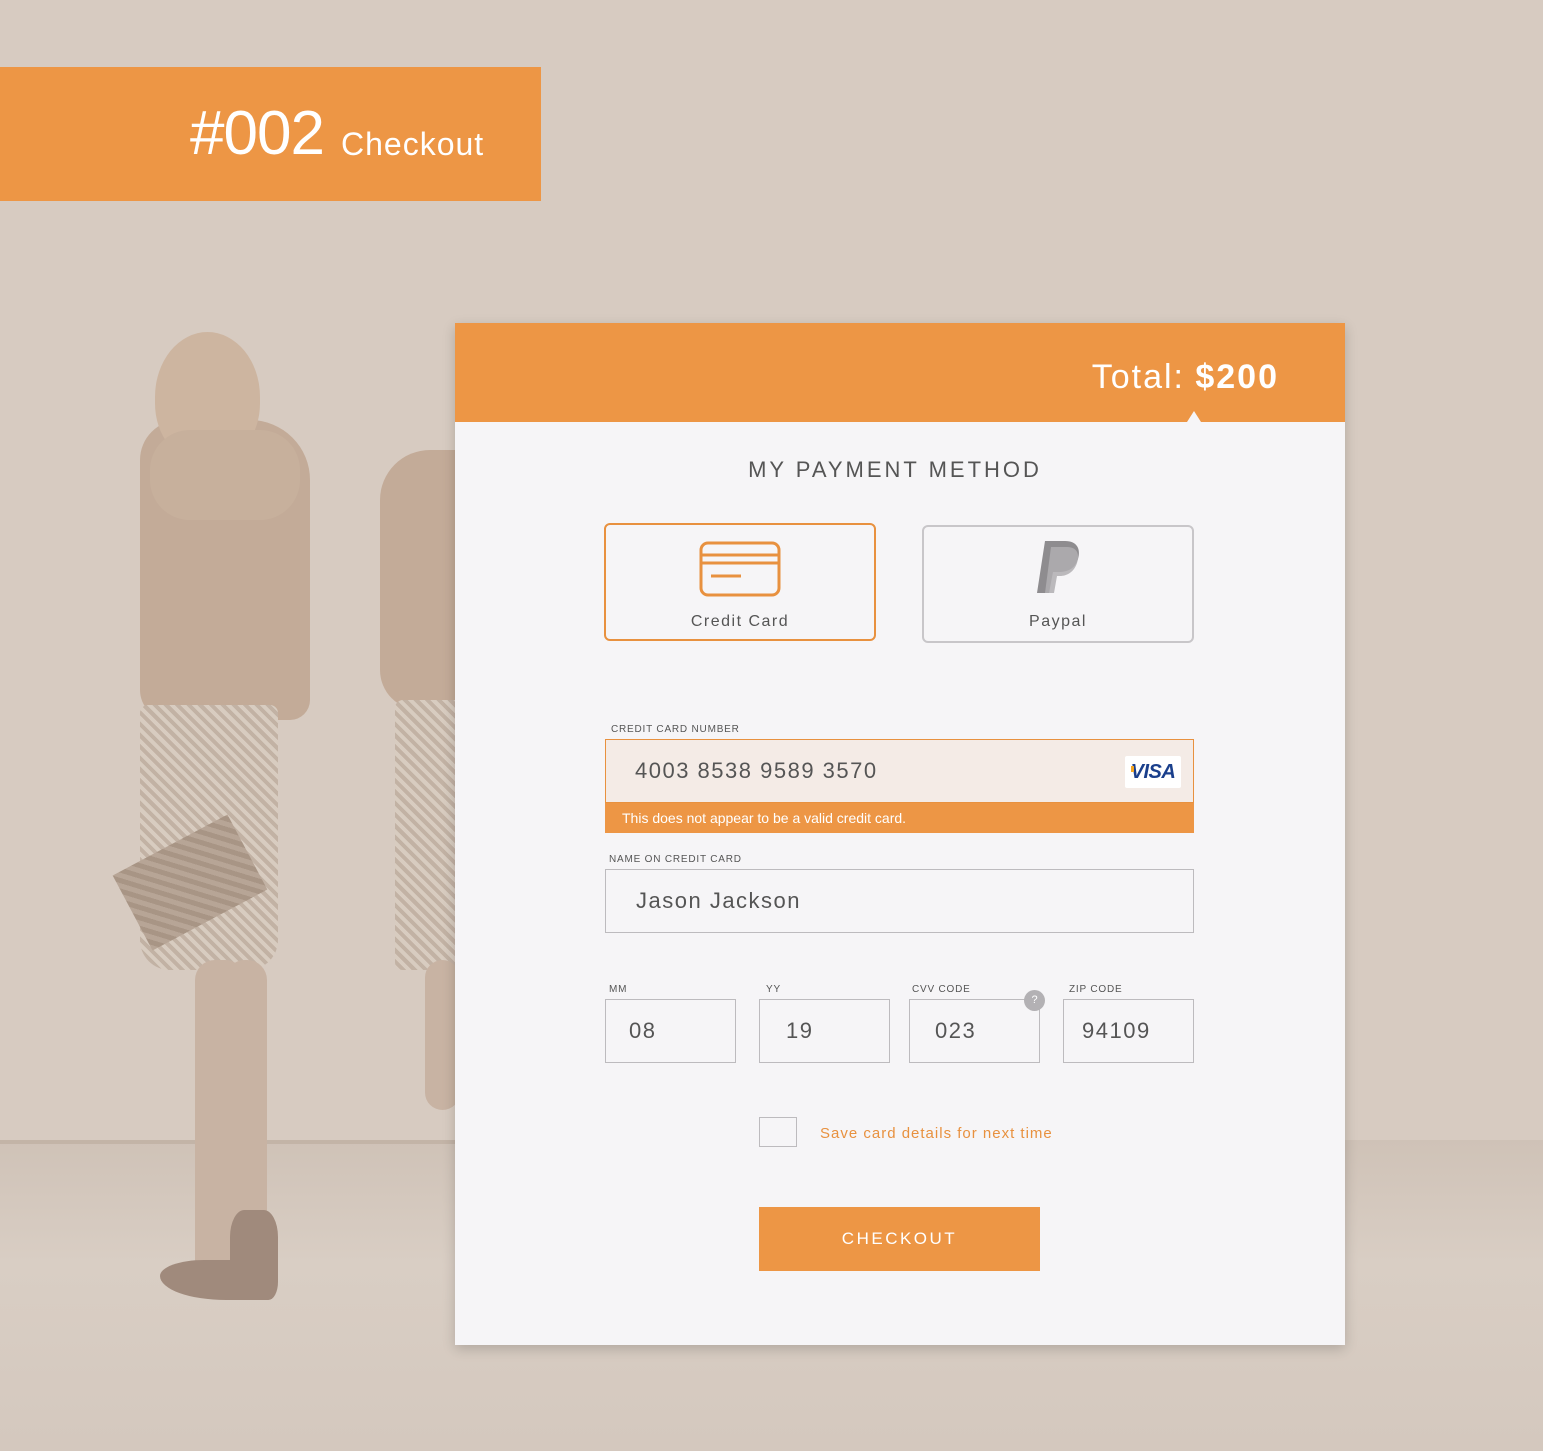 The image size is (1543, 1451). Describe the element at coordinates (1138, 377) in the screenshot. I see `total-label: Total:` at that location.